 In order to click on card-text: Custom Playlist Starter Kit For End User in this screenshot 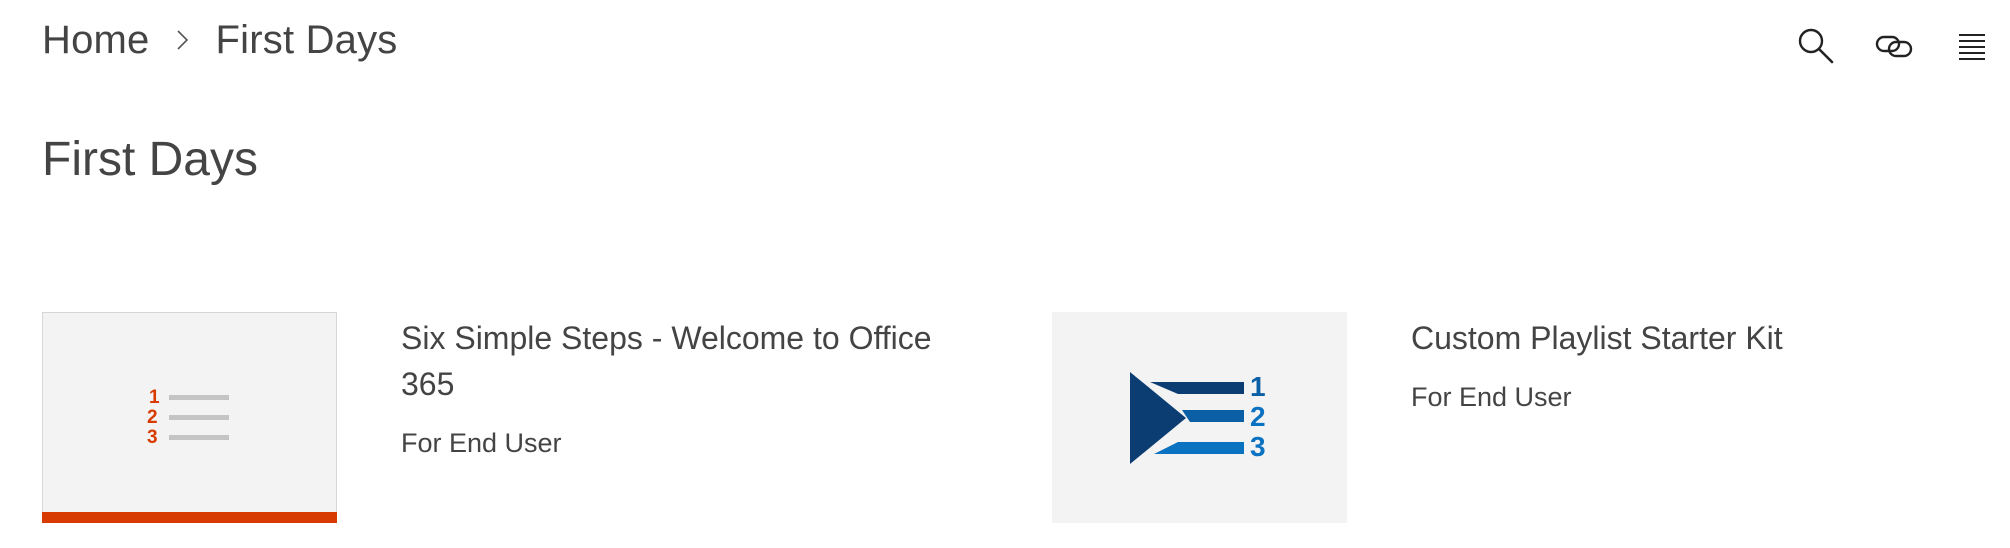, I will do `click(1691, 417)`.